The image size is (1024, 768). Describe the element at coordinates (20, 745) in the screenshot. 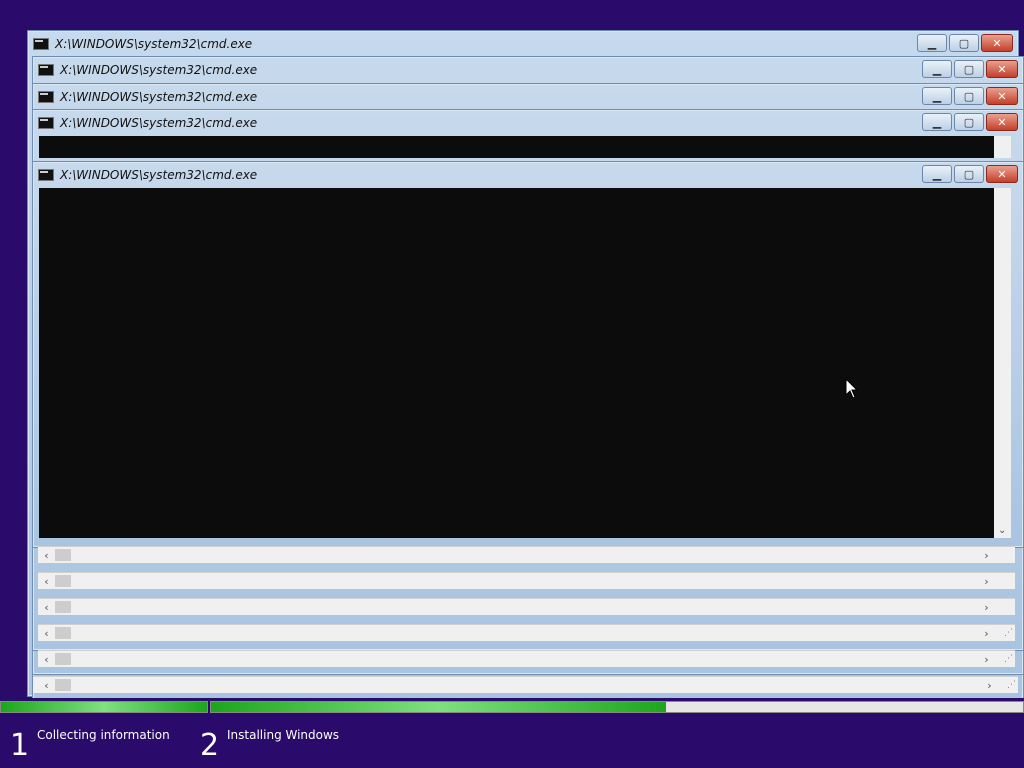

I see `step-1-number: 1` at that location.